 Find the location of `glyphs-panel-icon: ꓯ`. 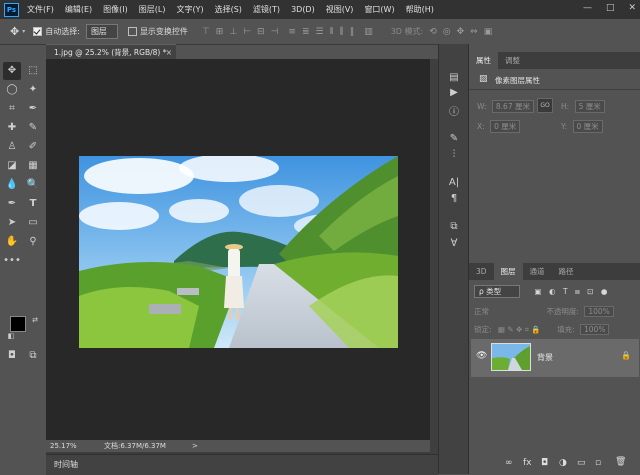

glyphs-panel-icon: ꓯ is located at coordinates (454, 244).